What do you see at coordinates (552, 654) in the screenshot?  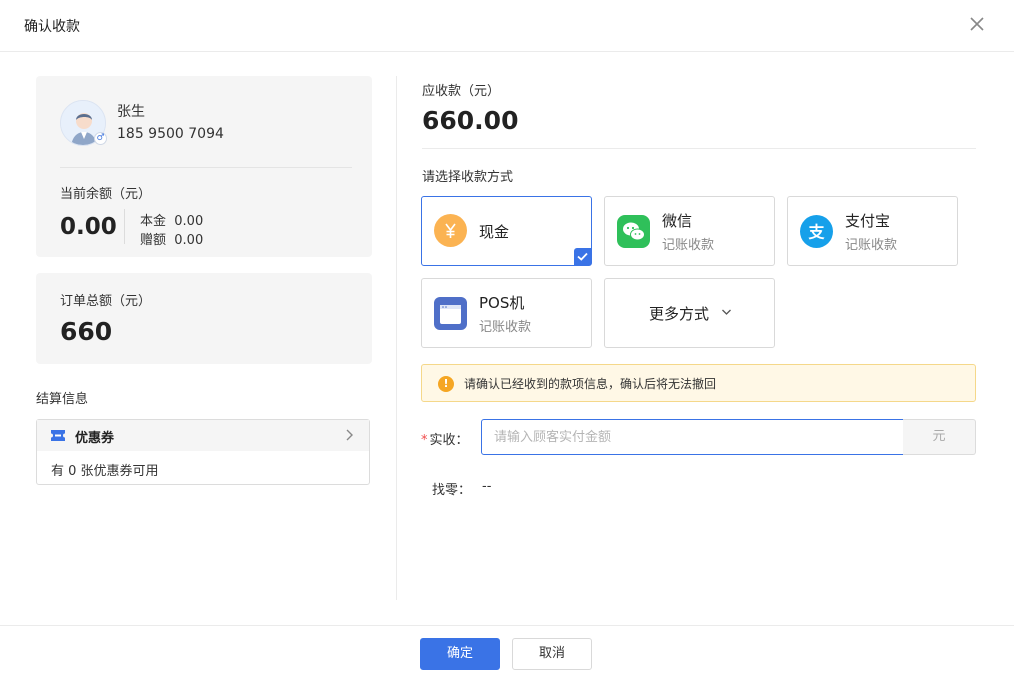 I see `cancel-button: 取消` at bounding box center [552, 654].